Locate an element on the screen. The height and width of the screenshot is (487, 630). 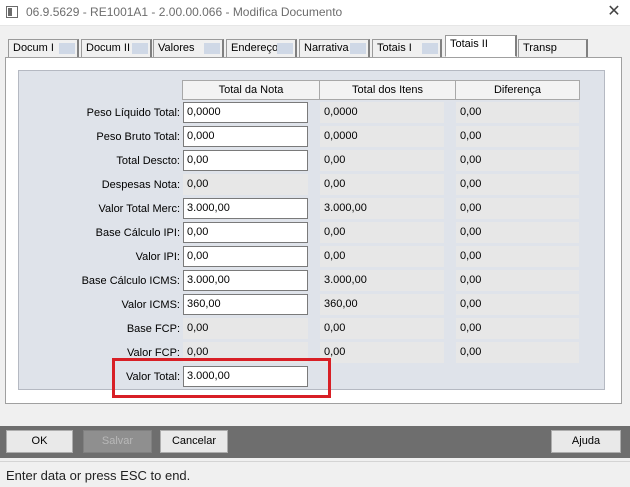
peso-liquido-diferenca-field: 0,00 is located at coordinates (517, 112).